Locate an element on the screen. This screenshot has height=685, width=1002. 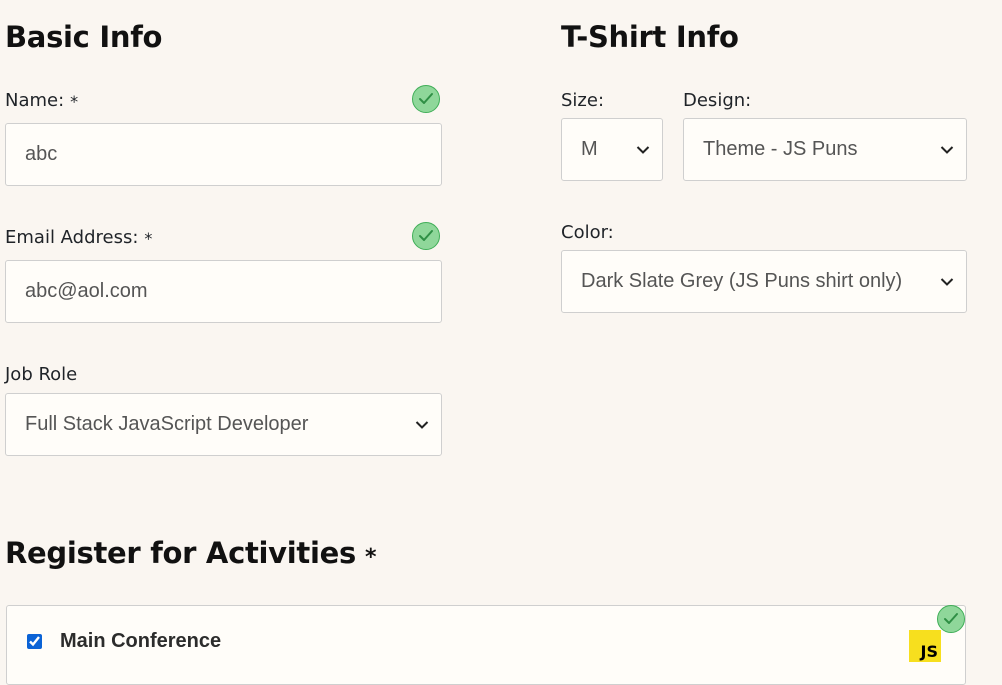
name-label: Name: * is located at coordinates (41, 100).